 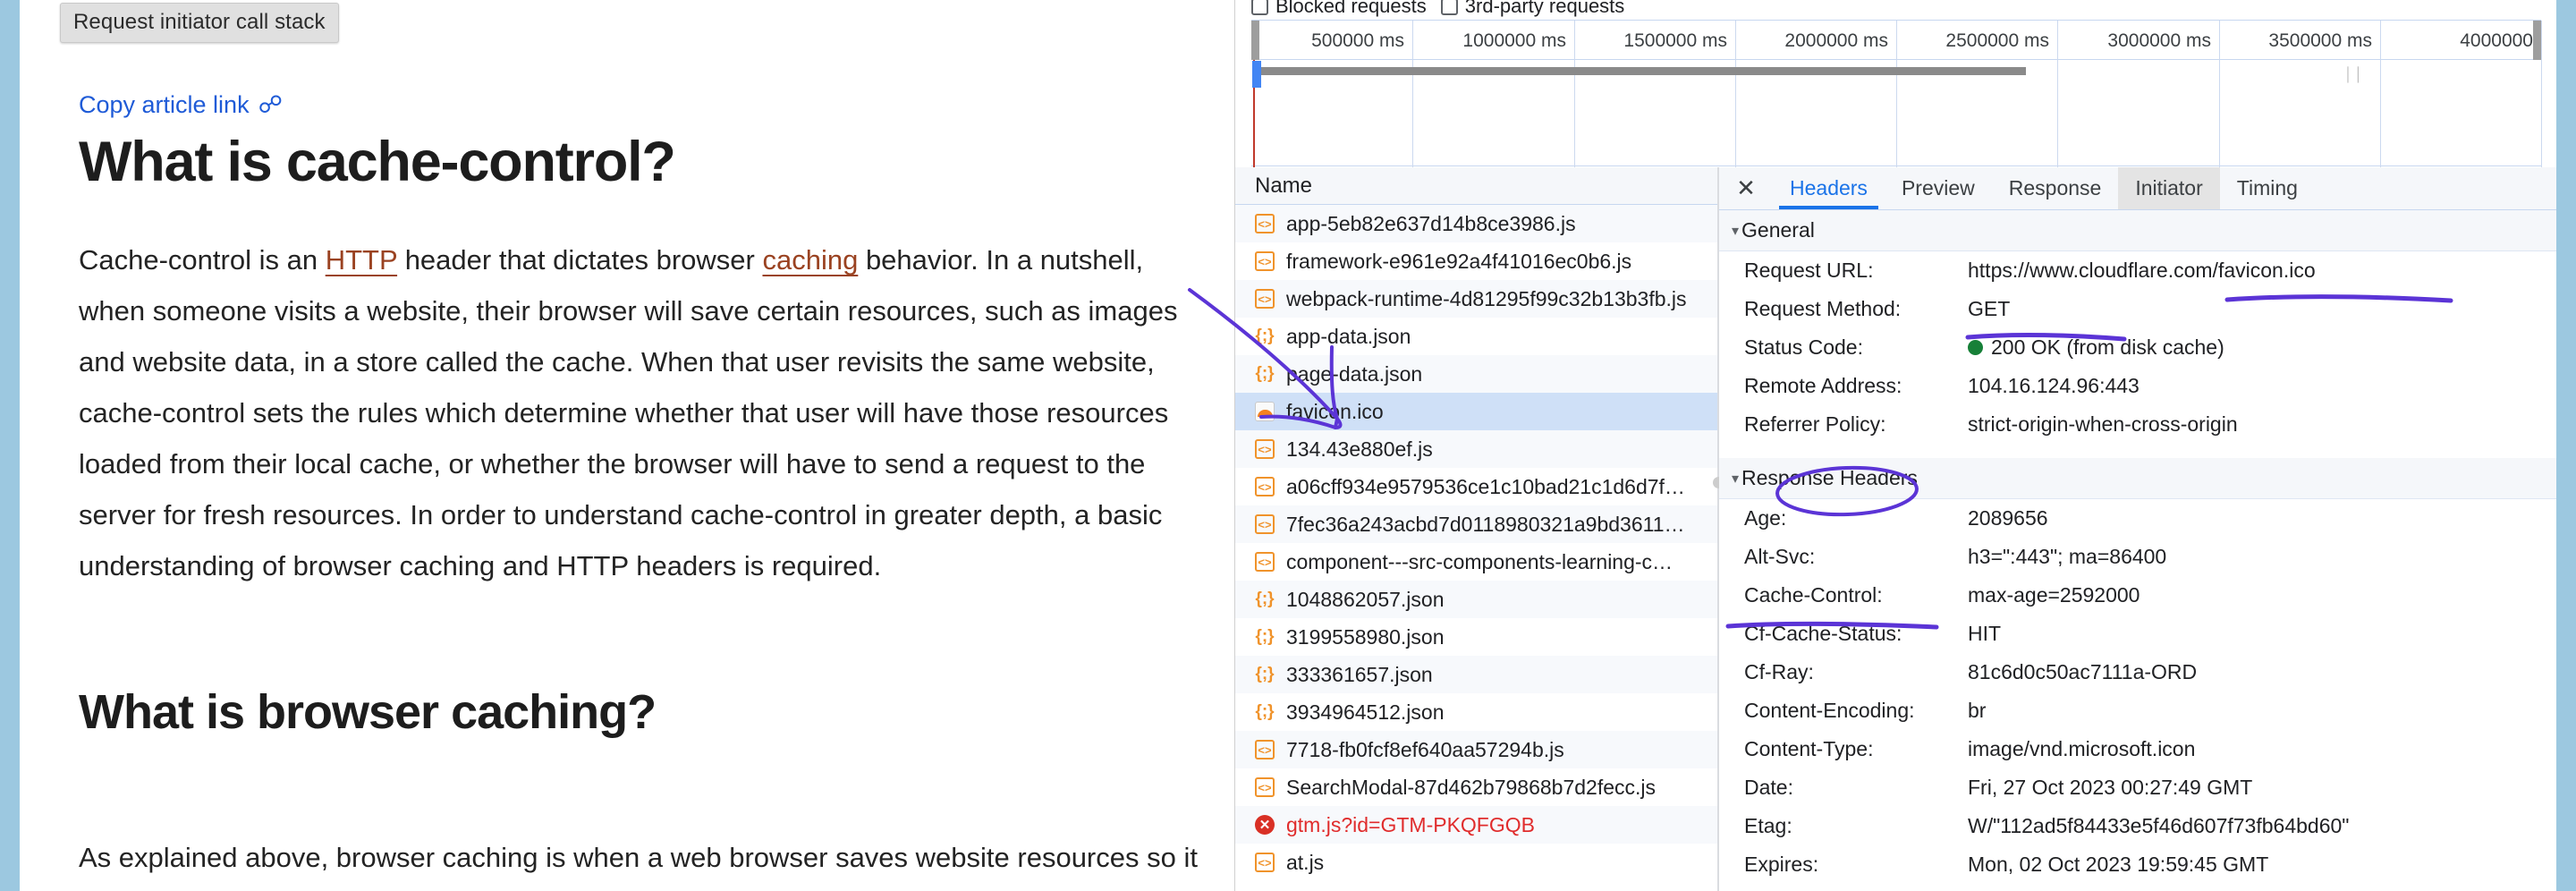 I want to click on response-header-row-key: Content-Type:, so click(x=1809, y=748).